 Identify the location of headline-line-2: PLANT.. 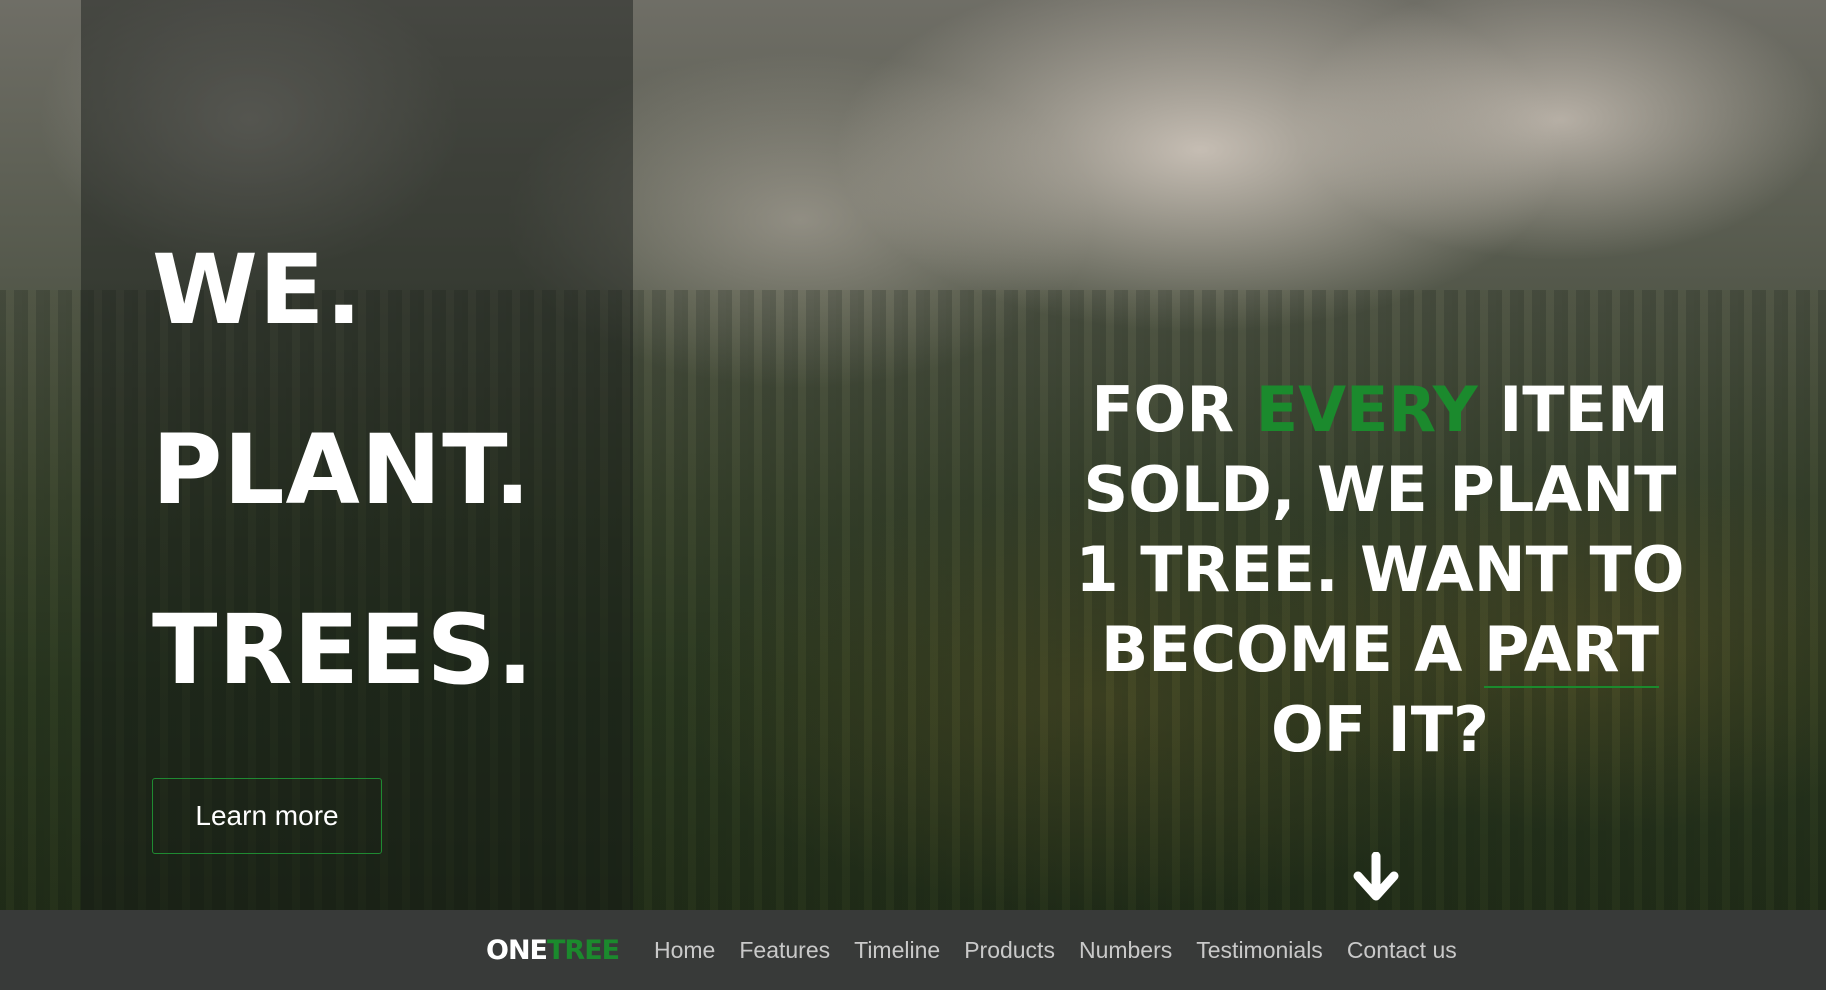
(342, 470).